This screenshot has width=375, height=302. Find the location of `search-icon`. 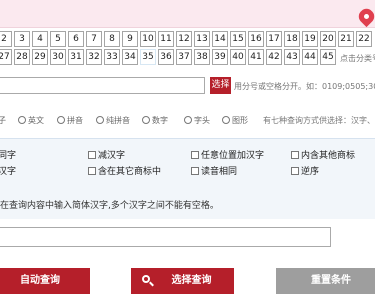

search-icon is located at coordinates (146, 279).